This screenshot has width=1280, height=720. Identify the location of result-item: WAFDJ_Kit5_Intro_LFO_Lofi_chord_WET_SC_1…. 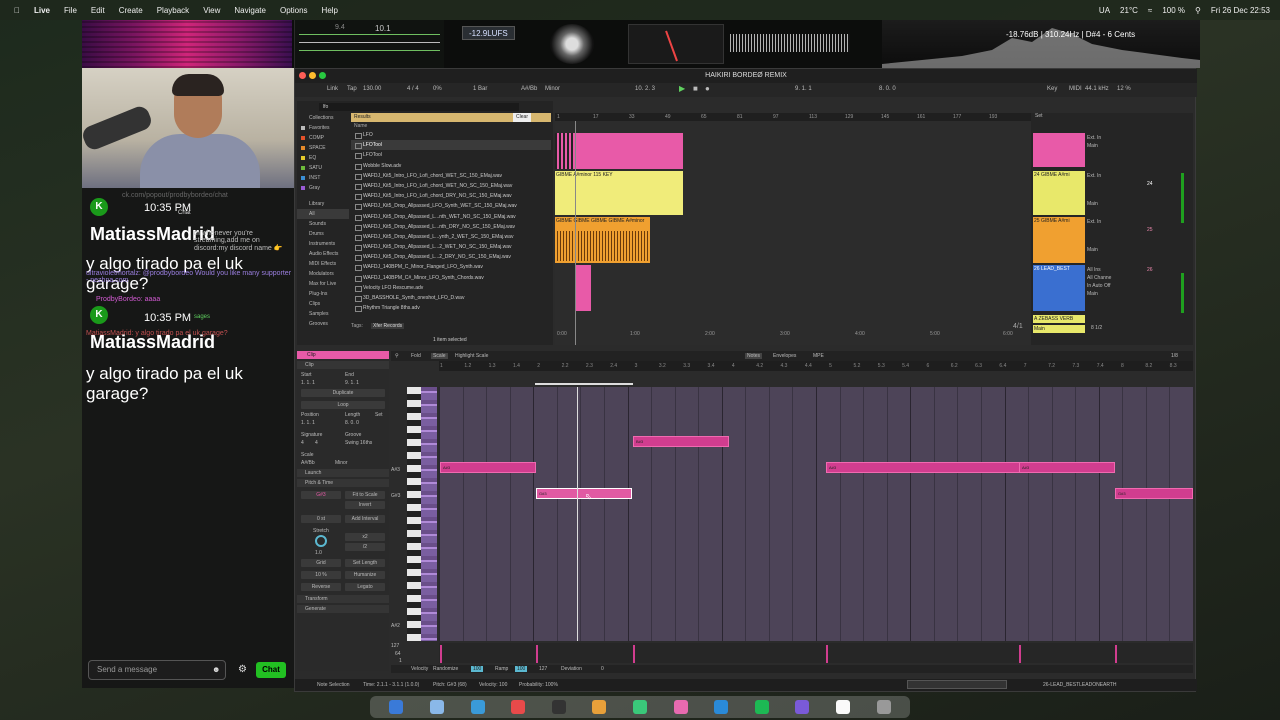
(451, 176).